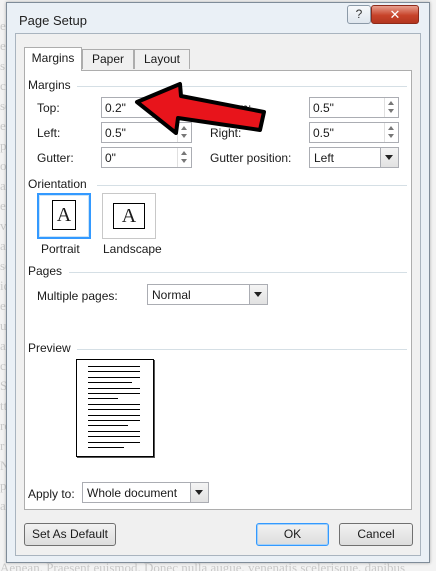 This screenshot has height=571, width=436. What do you see at coordinates (251, 158) in the screenshot?
I see `gutter-position-label: Gutter position:` at bounding box center [251, 158].